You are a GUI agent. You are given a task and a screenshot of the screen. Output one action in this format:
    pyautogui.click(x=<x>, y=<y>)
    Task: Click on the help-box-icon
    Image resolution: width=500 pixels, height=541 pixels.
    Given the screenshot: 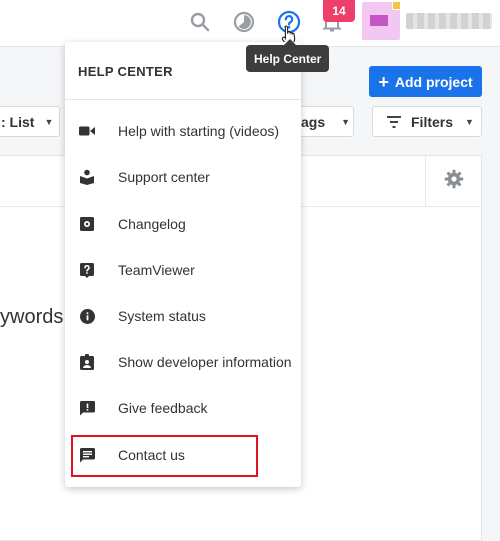 What is the action you would take?
    pyautogui.click(x=87, y=270)
    